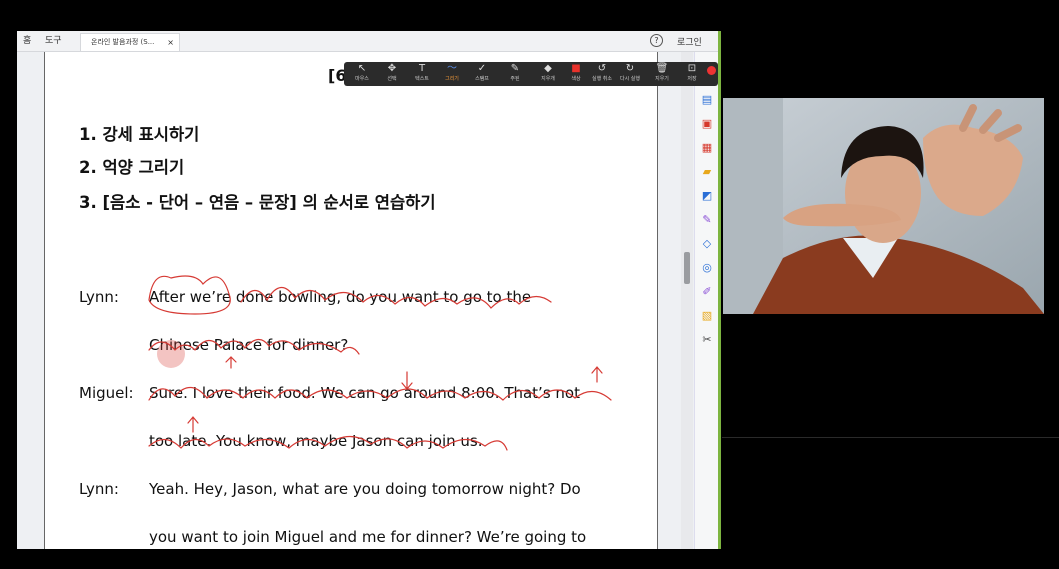 This screenshot has width=1059, height=569. What do you see at coordinates (482, 68) in the screenshot?
I see `check-icon: ✓` at bounding box center [482, 68].